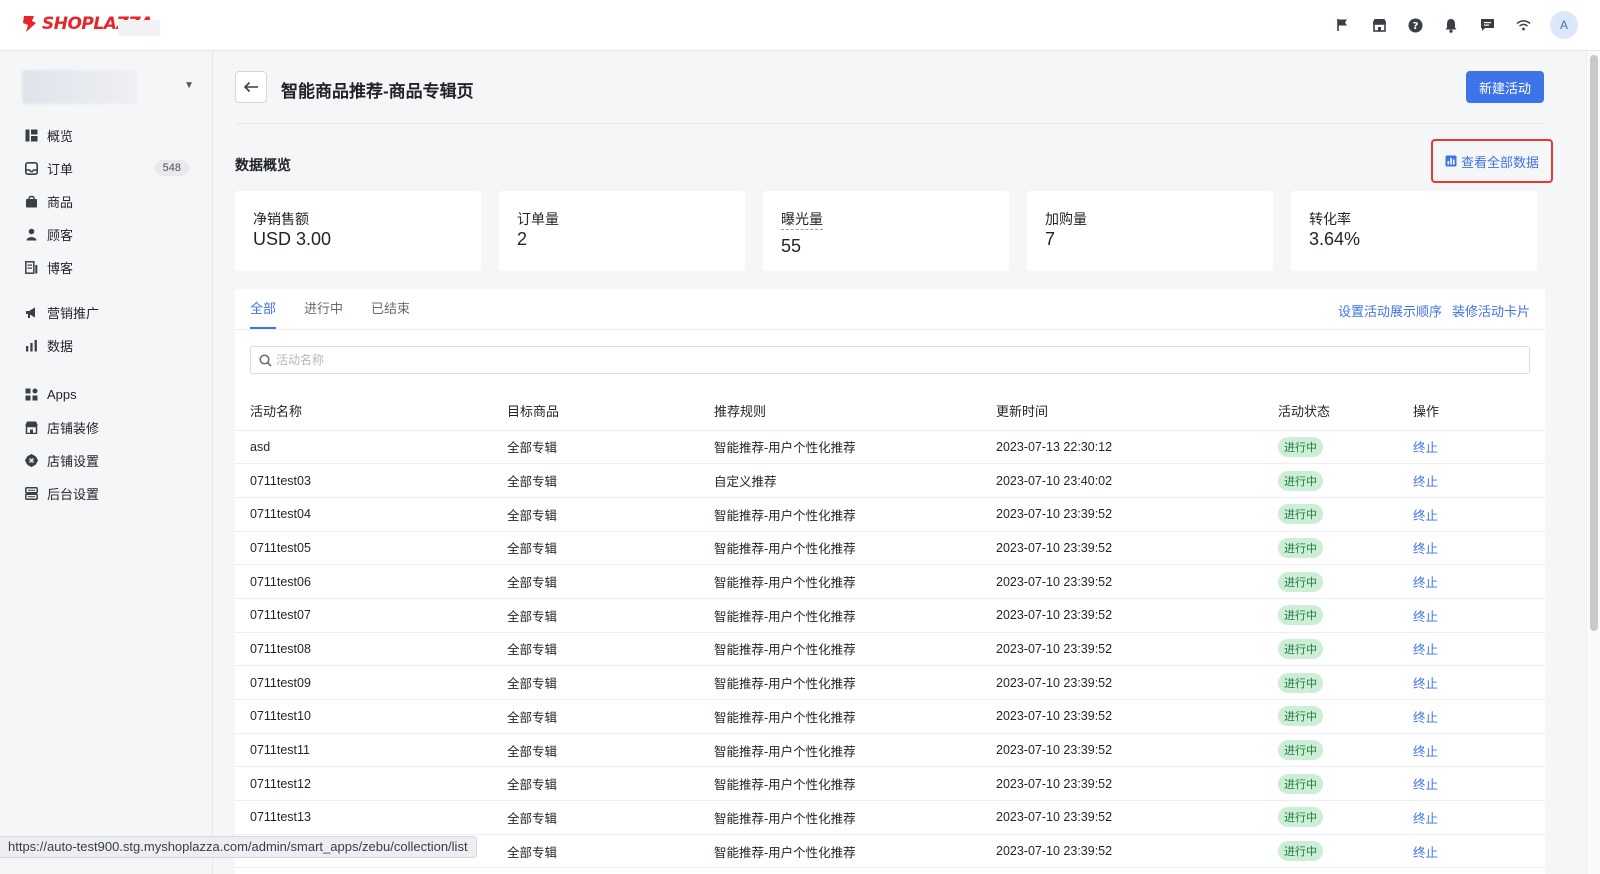 The height and width of the screenshot is (874, 1600). I want to click on top-toolbar: ? A, so click(1456, 25).